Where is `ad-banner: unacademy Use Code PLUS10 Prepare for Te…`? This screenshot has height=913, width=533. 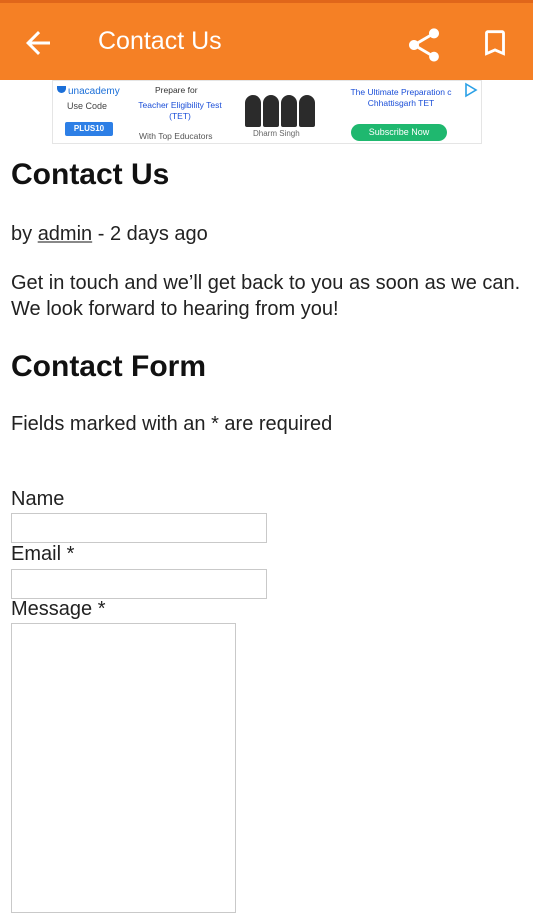
ad-banner: unacademy Use Code PLUS10 Prepare for Te… is located at coordinates (267, 112).